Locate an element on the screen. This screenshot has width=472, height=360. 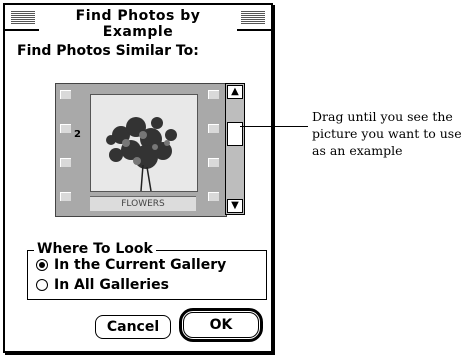
radio-all-galleries: In All Galleries is located at coordinates (102, 285).